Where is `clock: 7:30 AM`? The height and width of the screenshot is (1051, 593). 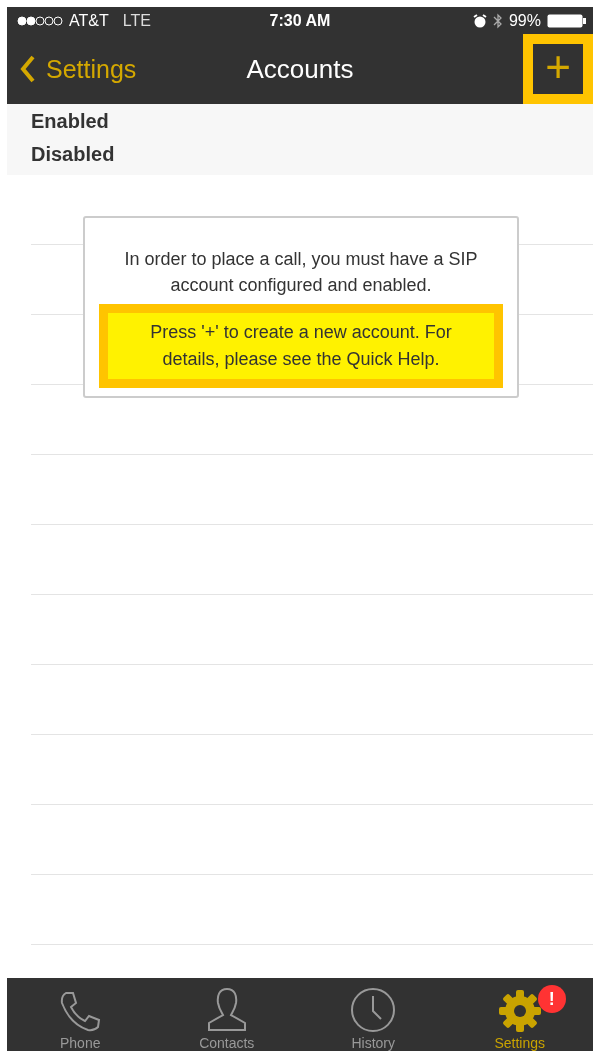
clock: 7:30 AM is located at coordinates (300, 20).